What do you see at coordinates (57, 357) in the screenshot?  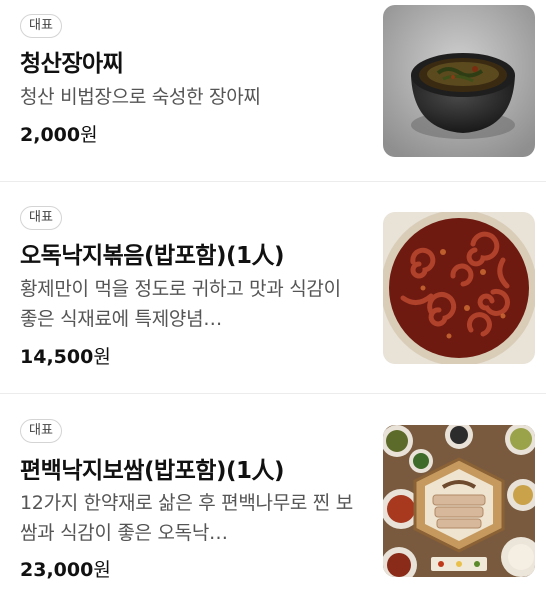 I see `price-value: 14,500` at bounding box center [57, 357].